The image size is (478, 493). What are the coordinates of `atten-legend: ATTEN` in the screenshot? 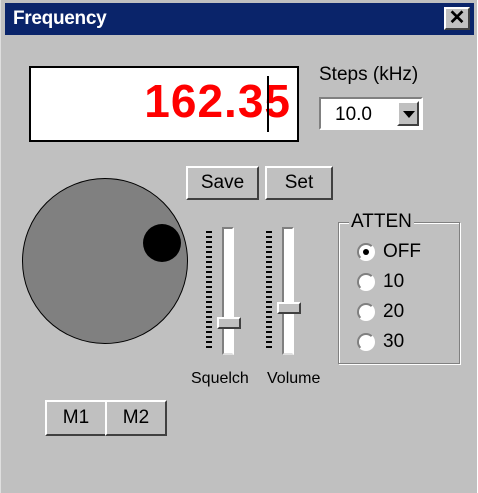 It's located at (381, 222).